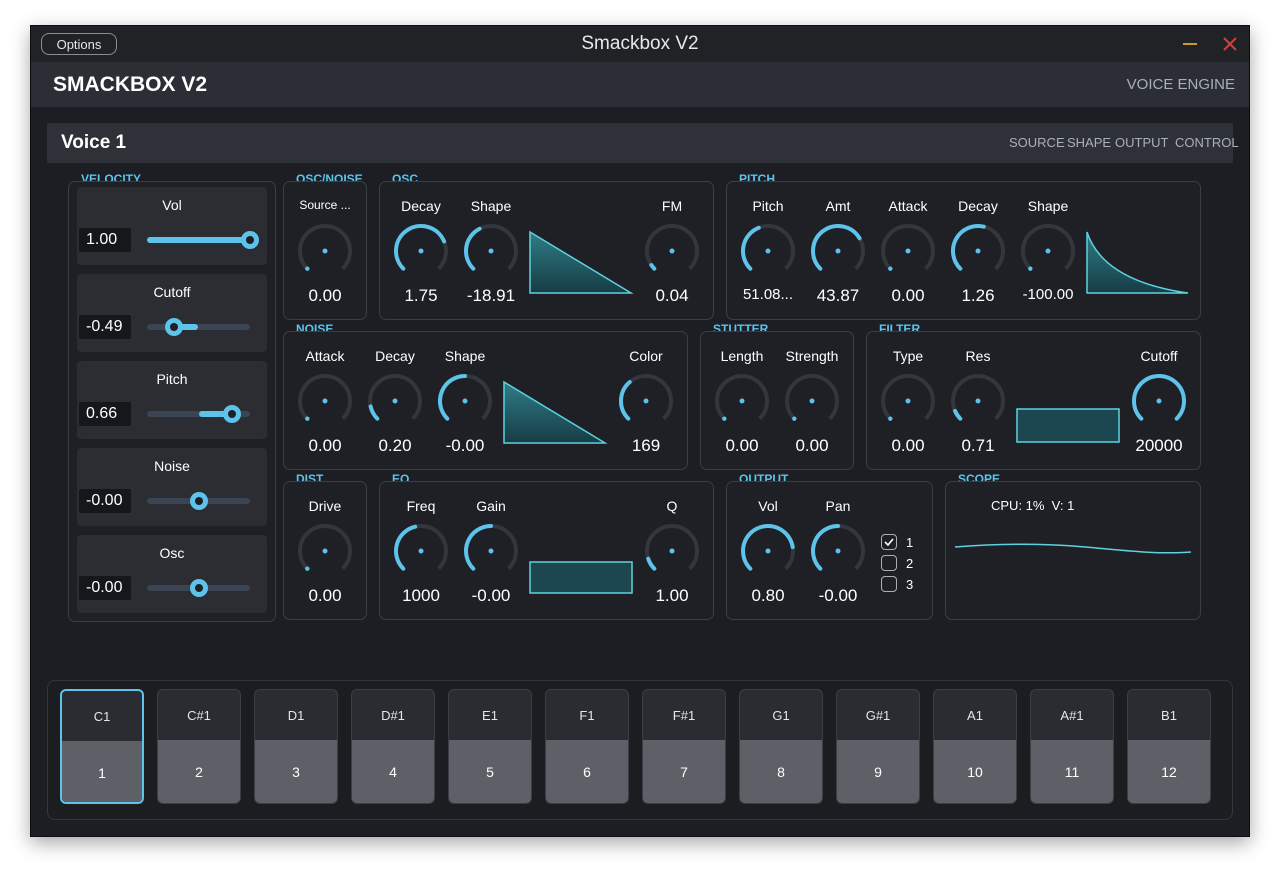 This screenshot has width=1280, height=873. Describe the element at coordinates (105, 327) in the screenshot. I see `velocity-value-cutoff: -0.49` at that location.